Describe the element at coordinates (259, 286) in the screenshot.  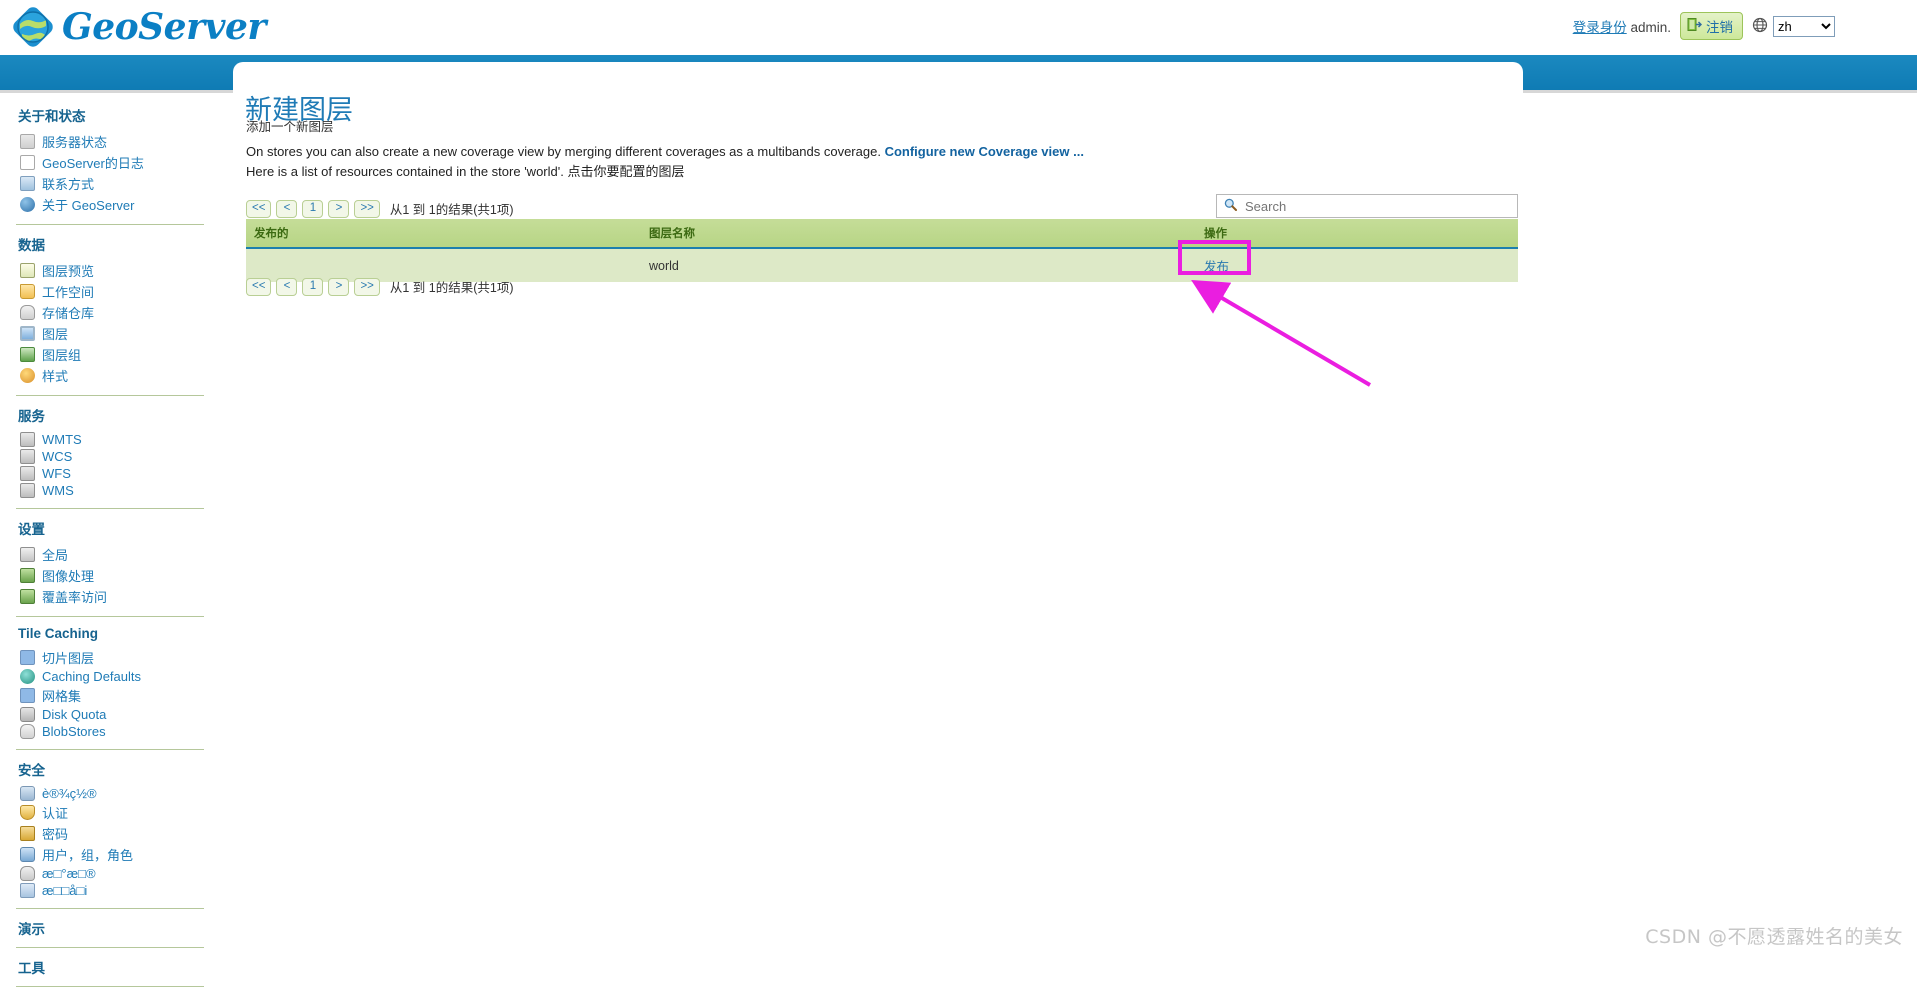
I see `pager-first-button-bottom: <<` at that location.